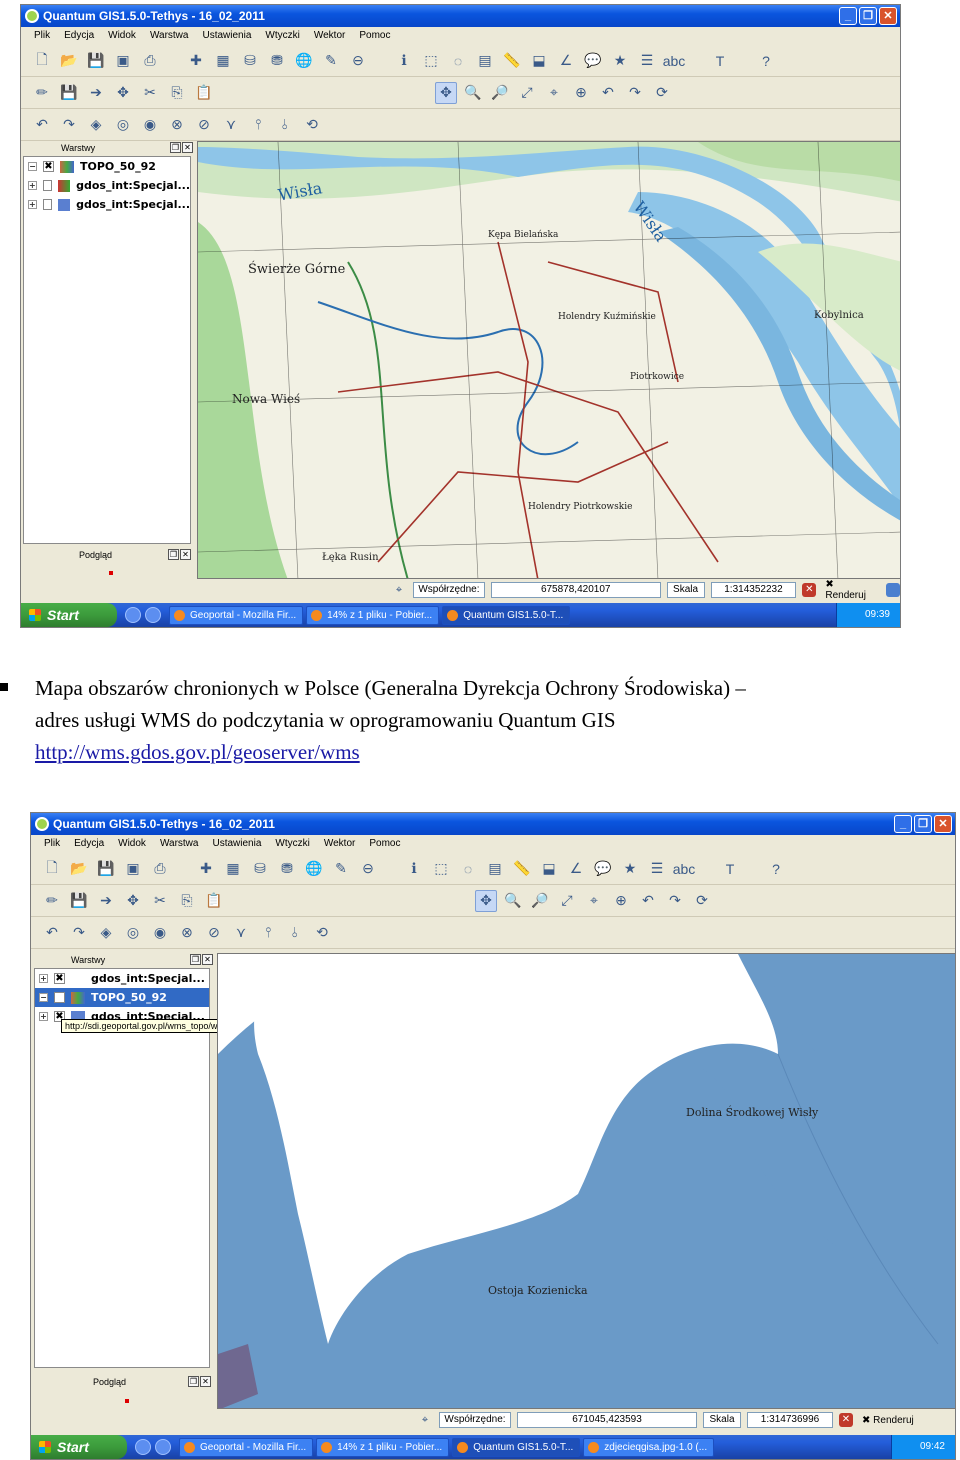  I want to click on add-vector-layer-icon: ✚, so click(196, 61).